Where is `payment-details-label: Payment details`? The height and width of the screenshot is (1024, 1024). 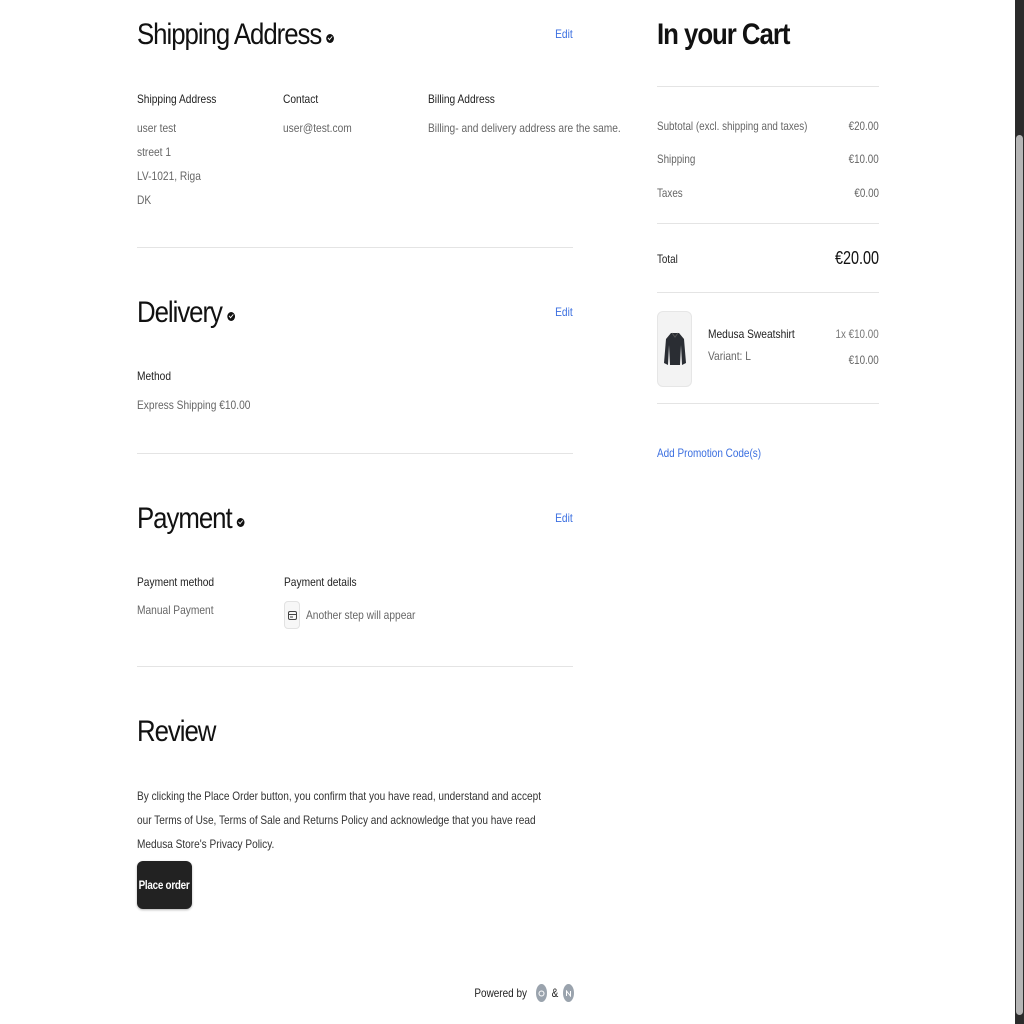
payment-details-label: Payment details is located at coordinates (320, 582).